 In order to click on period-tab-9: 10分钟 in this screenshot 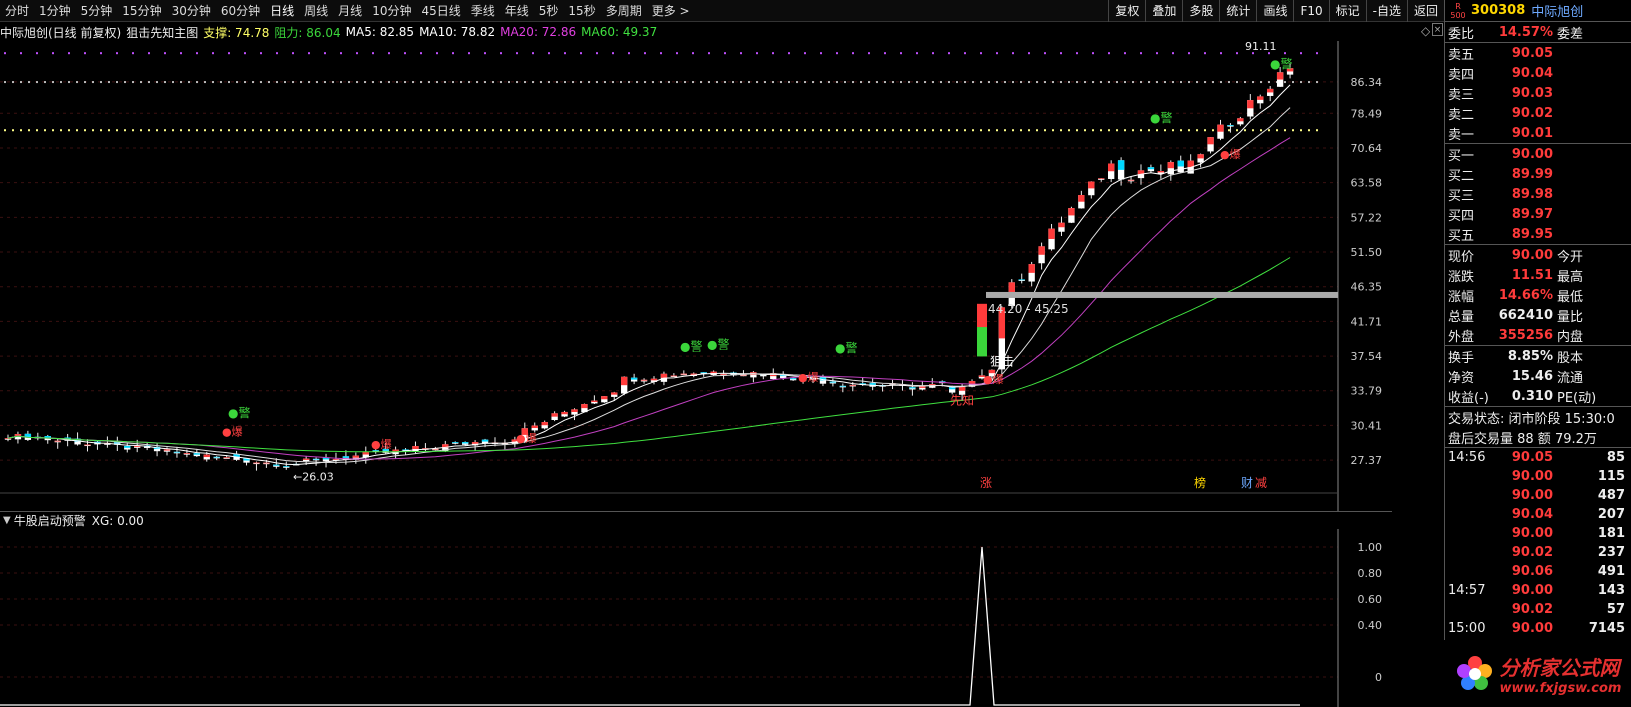, I will do `click(391, 11)`.